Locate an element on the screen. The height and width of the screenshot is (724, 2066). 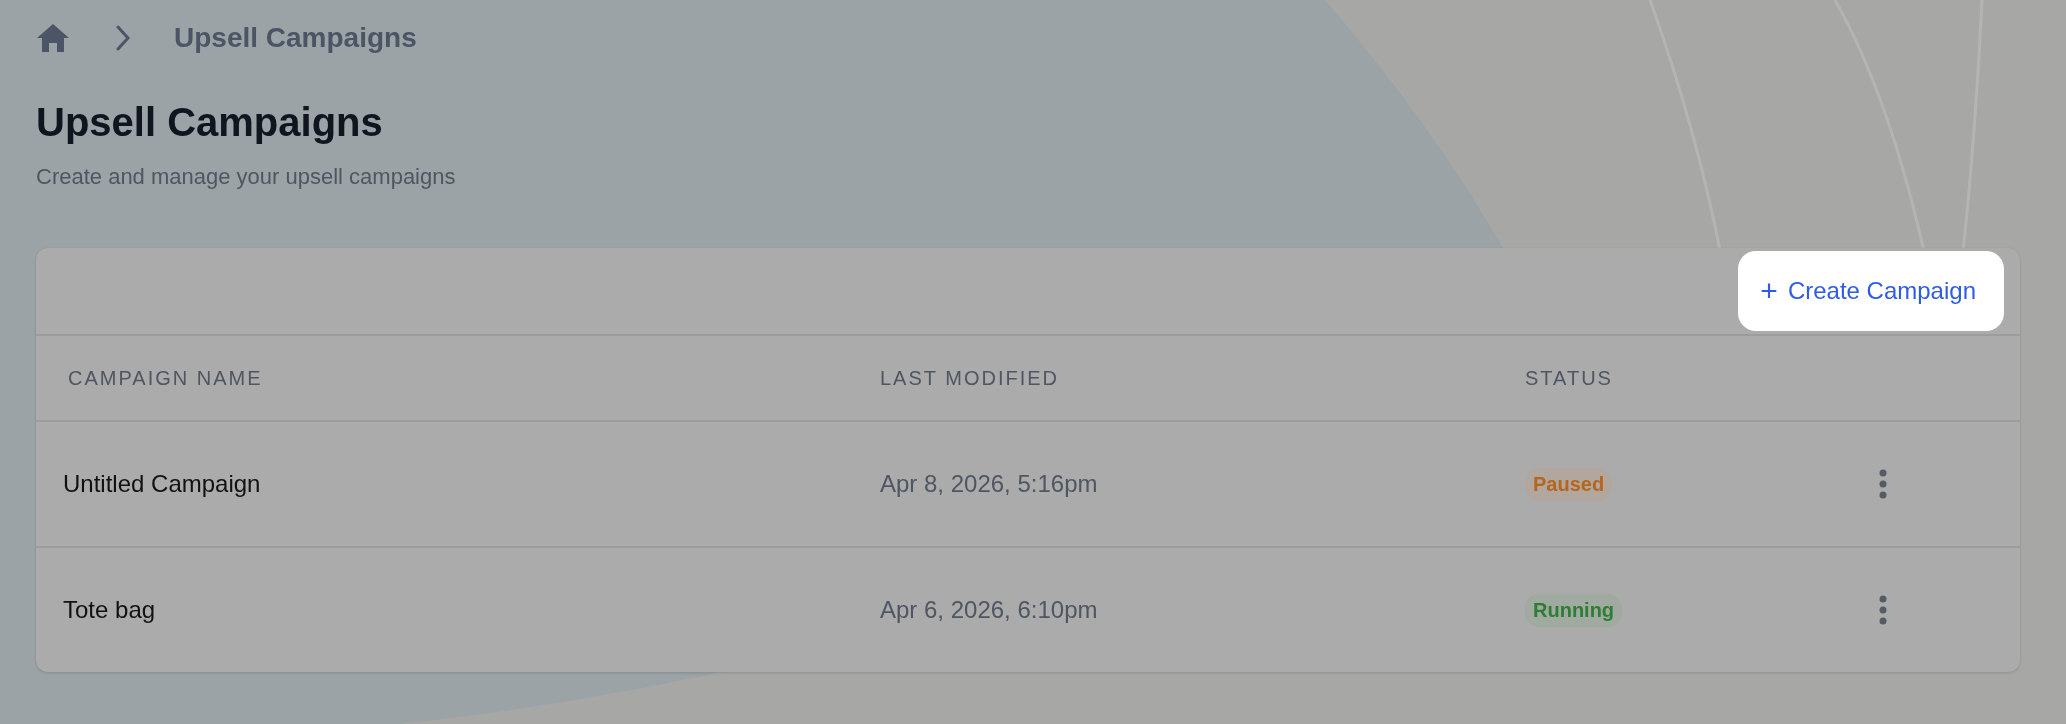
column-header: CAMPAIGN NAME is located at coordinates (165, 378).